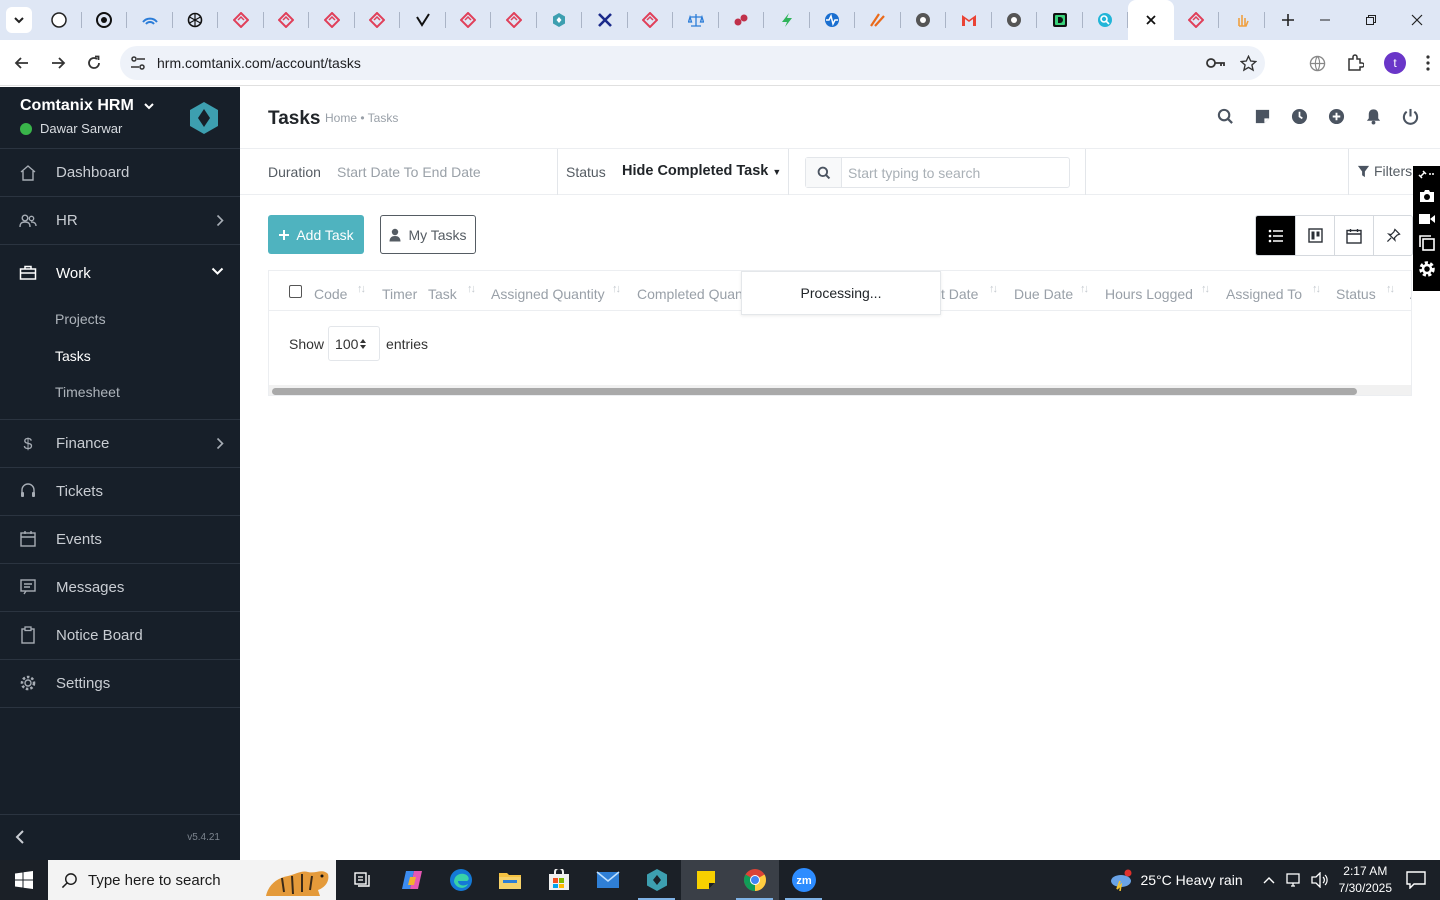 Image resolution: width=1440 pixels, height=900 pixels. I want to click on search-button, so click(1225, 116).